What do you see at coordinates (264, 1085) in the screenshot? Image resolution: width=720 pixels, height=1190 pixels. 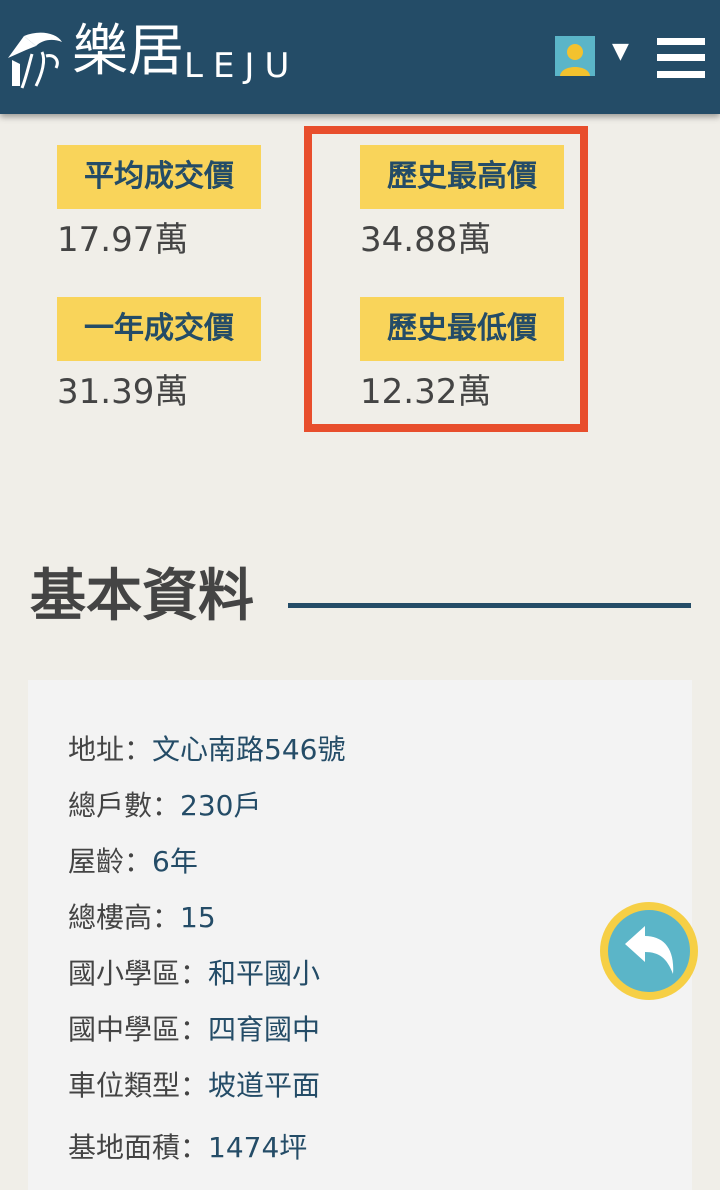 I see `info-value: 坡道平面` at bounding box center [264, 1085].